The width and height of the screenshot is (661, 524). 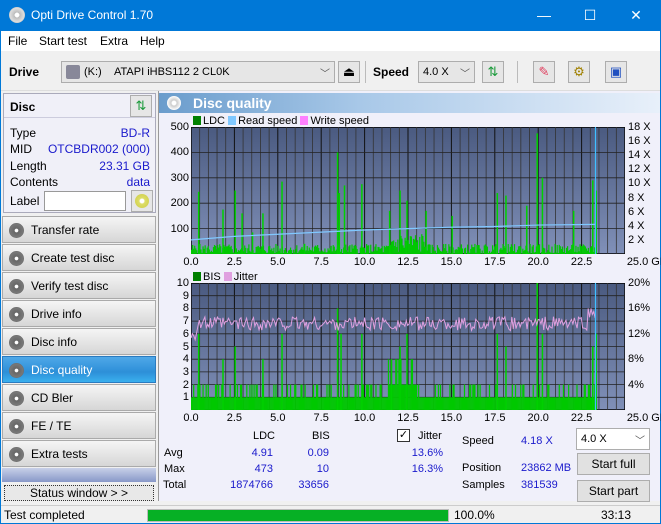 I want to click on speed-select: 4.0 X ﹀, so click(x=446, y=72).